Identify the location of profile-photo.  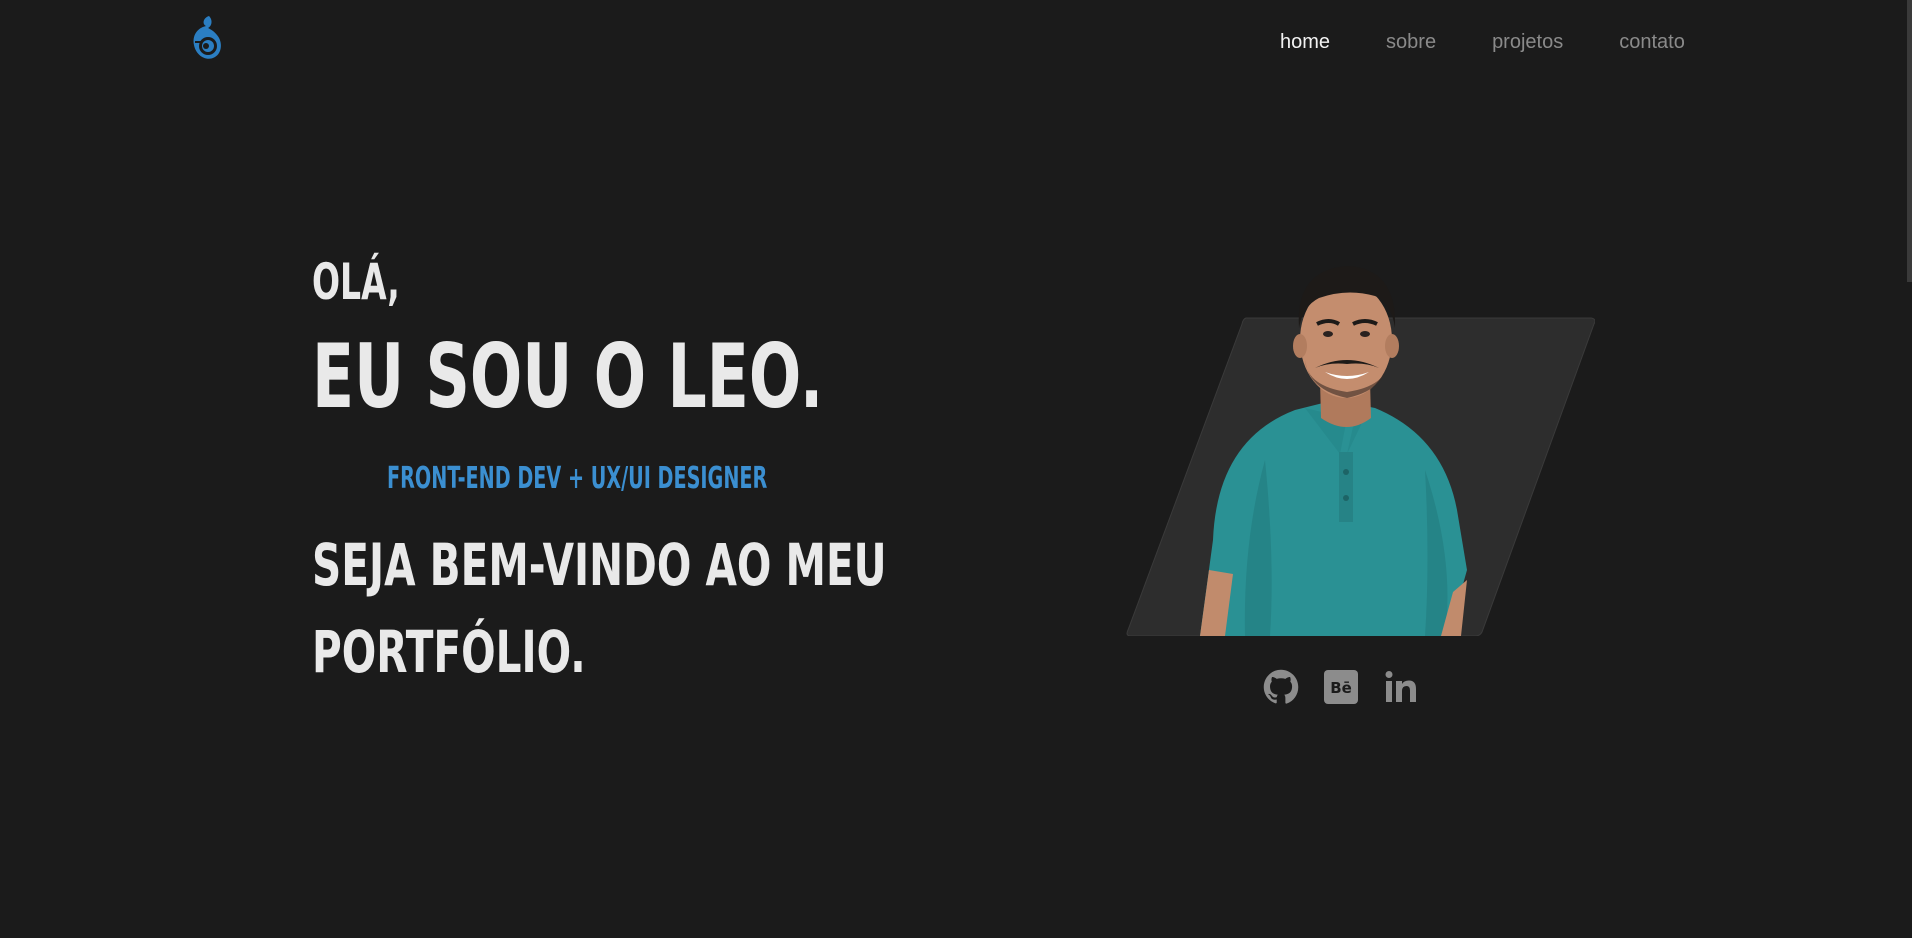
(1360, 451).